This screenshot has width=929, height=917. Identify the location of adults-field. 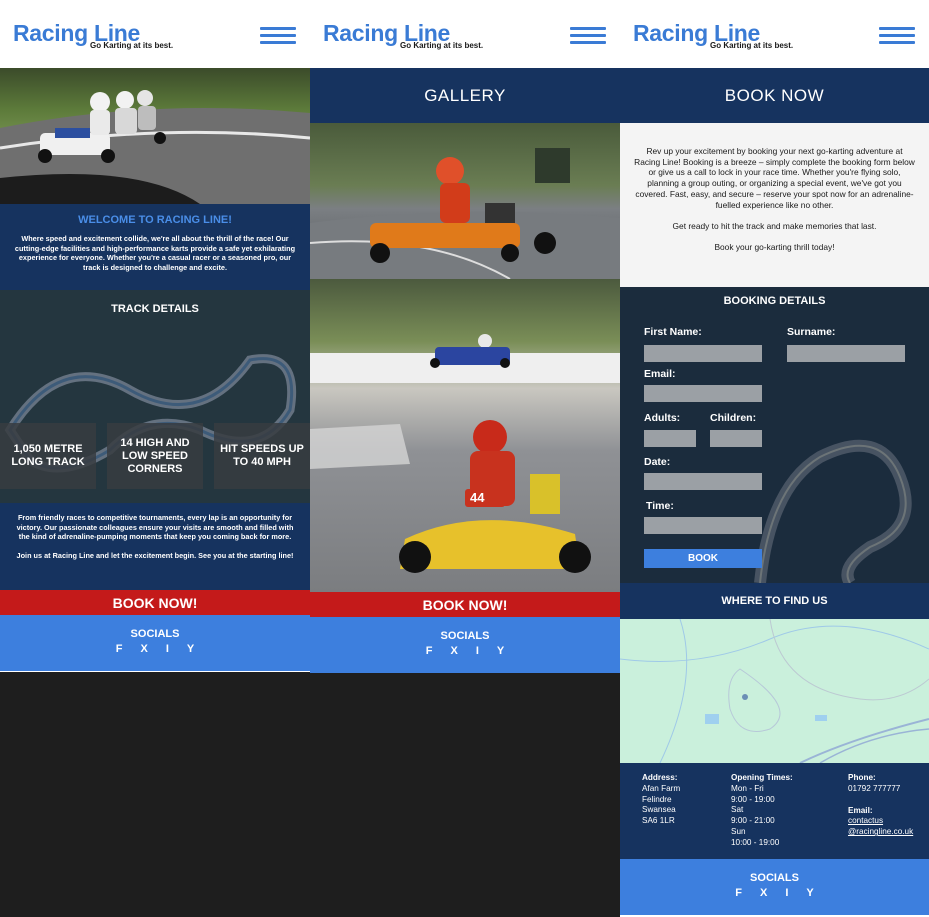
(670, 438).